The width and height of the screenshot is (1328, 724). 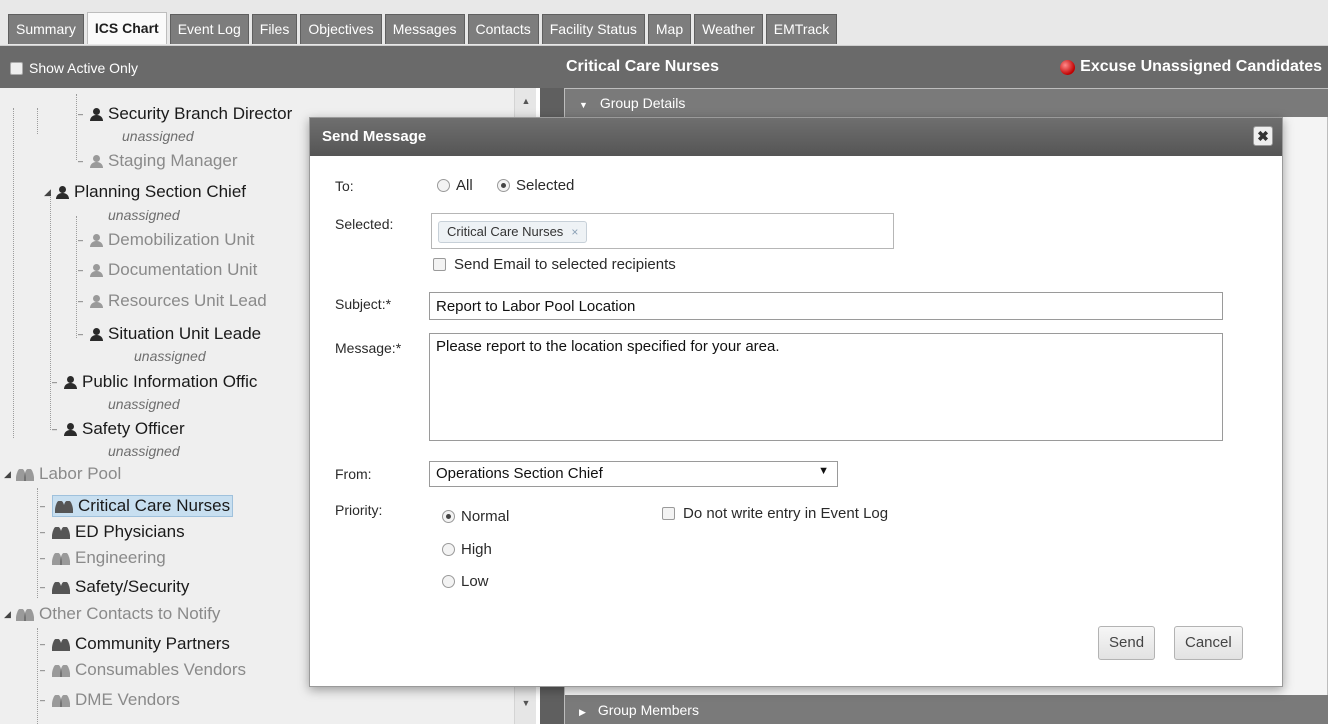 What do you see at coordinates (1127, 643) in the screenshot?
I see `send-button: Send` at bounding box center [1127, 643].